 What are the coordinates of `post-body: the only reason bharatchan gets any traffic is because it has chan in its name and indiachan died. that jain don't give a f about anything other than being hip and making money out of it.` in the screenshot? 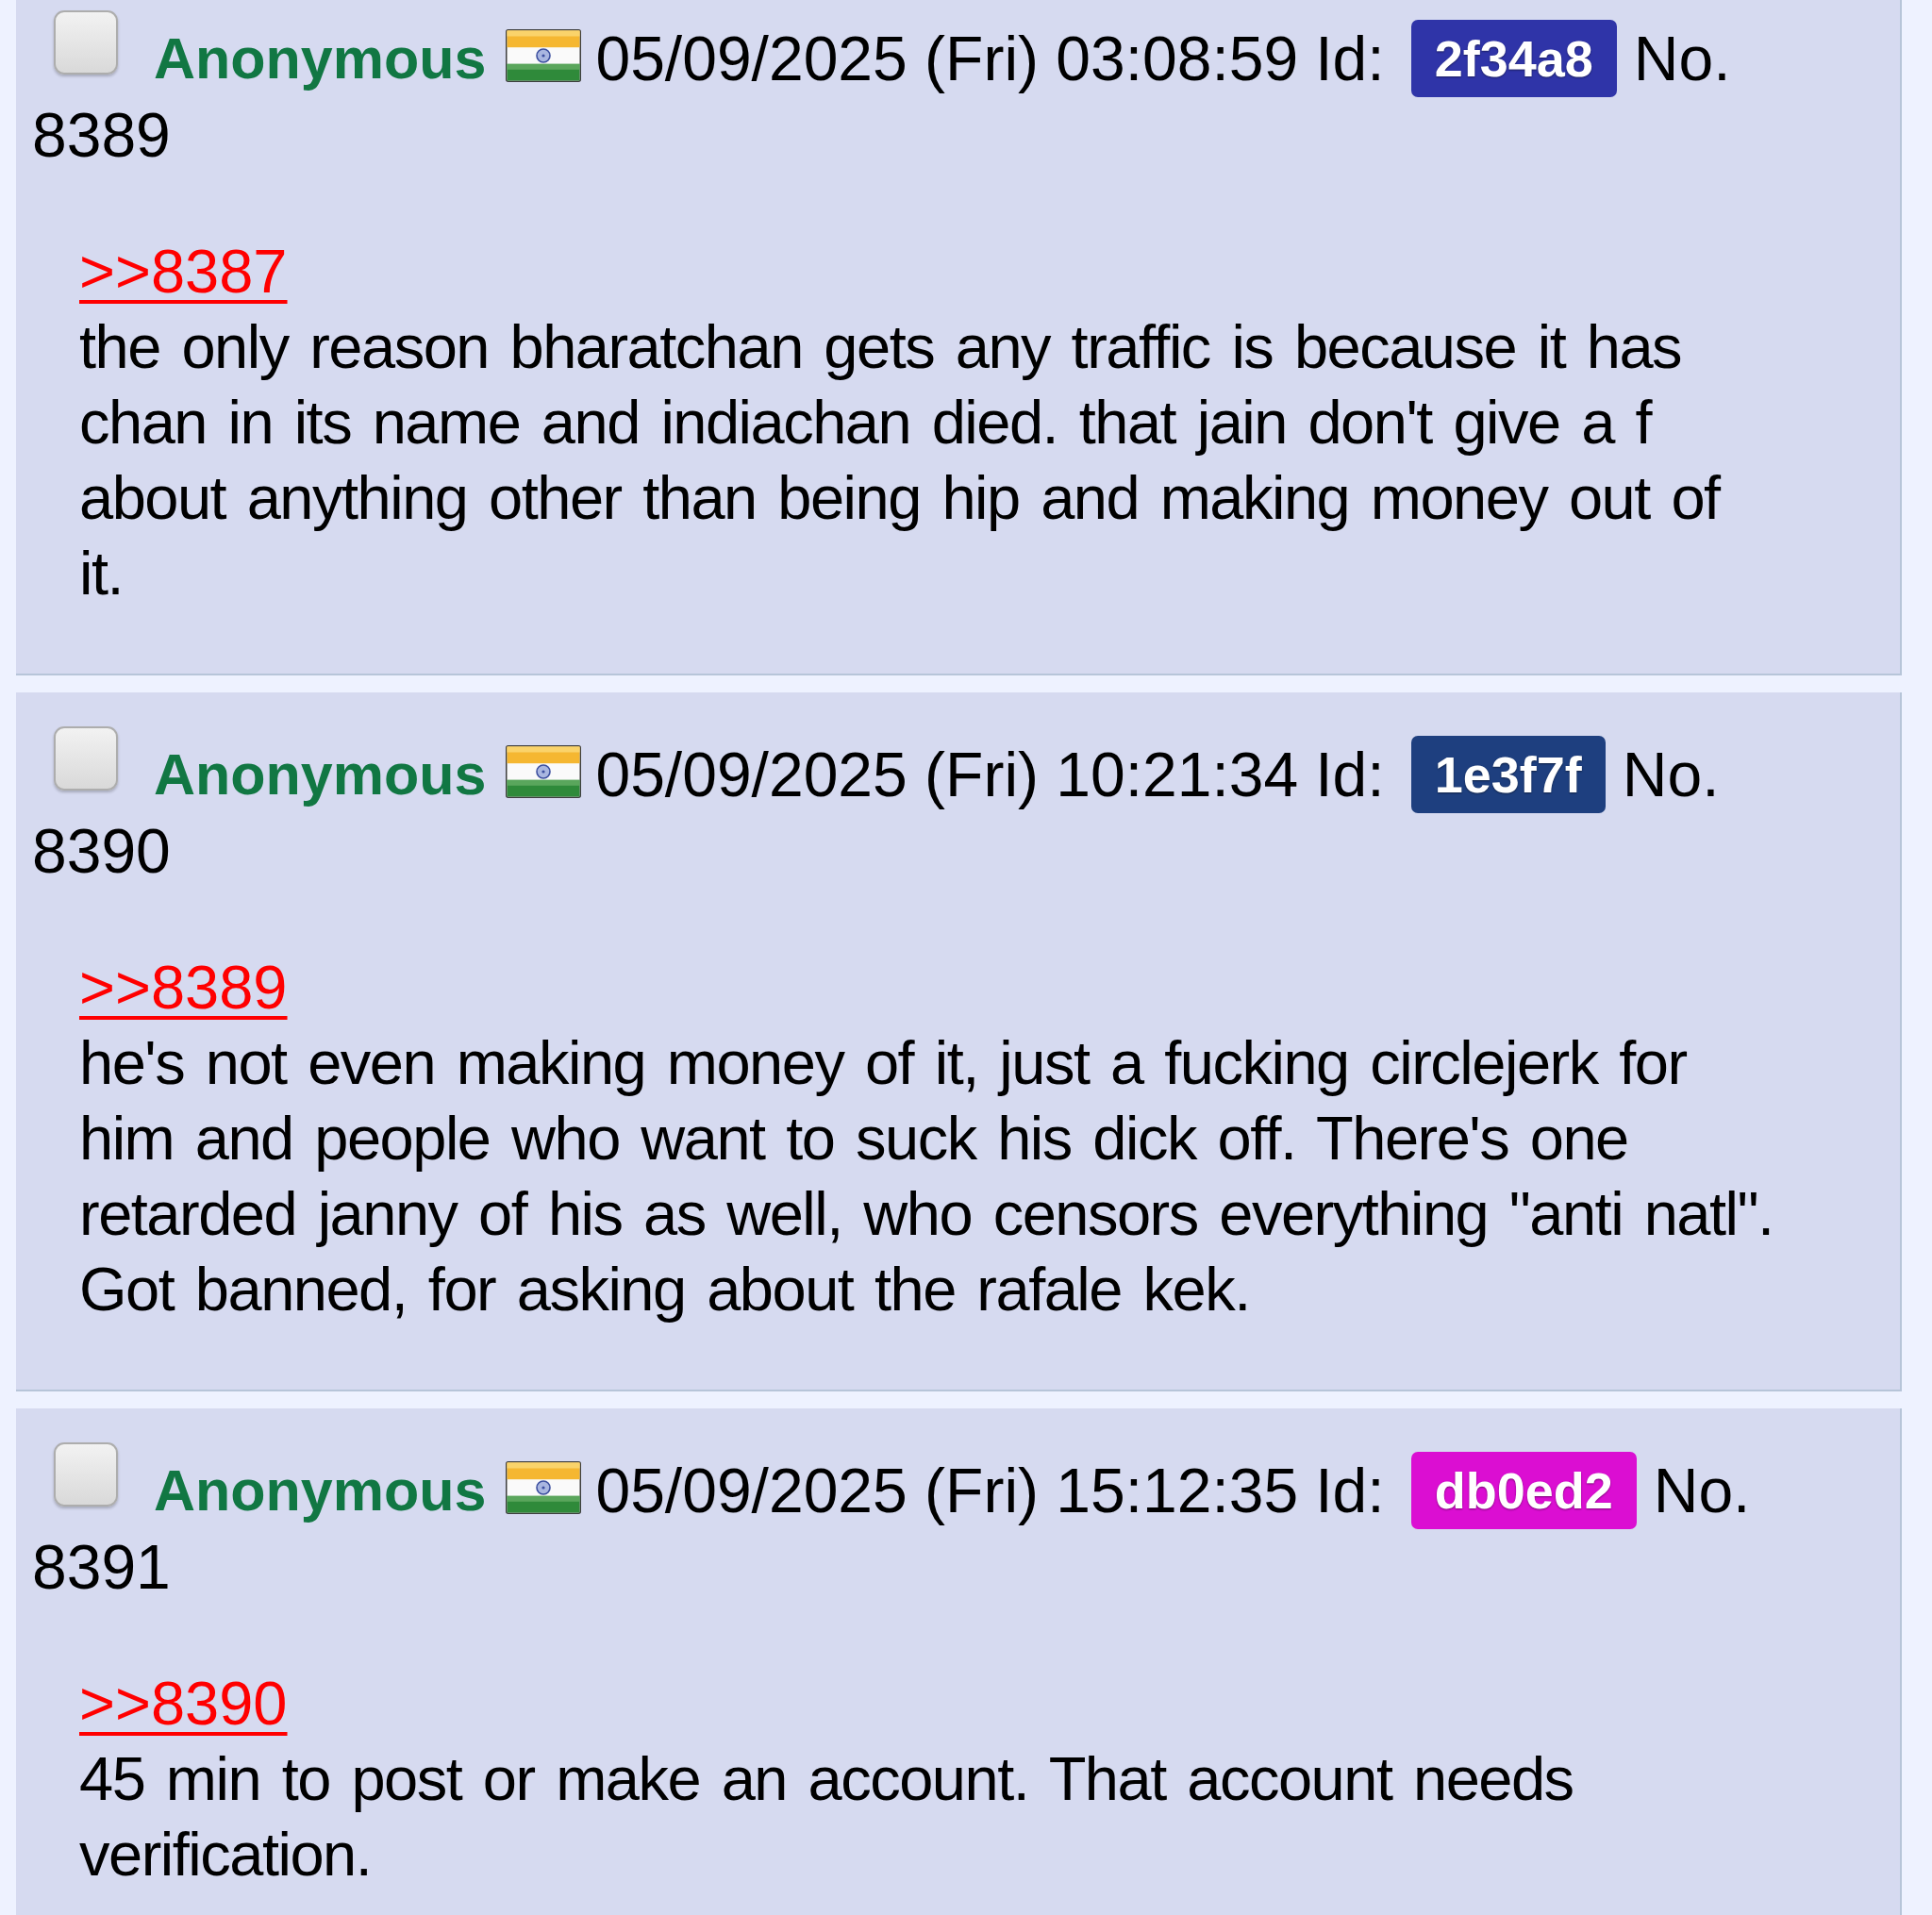 It's located at (900, 460).